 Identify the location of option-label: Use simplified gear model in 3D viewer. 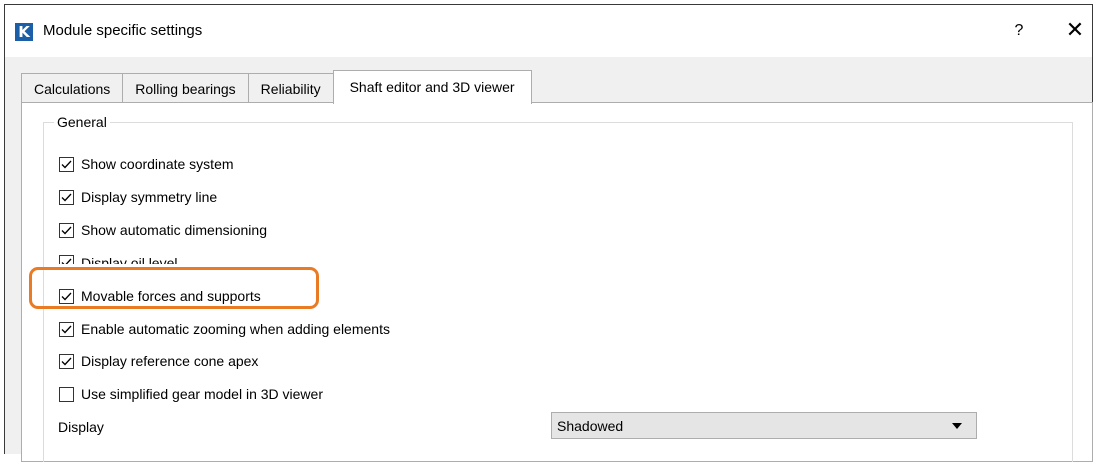
(202, 394).